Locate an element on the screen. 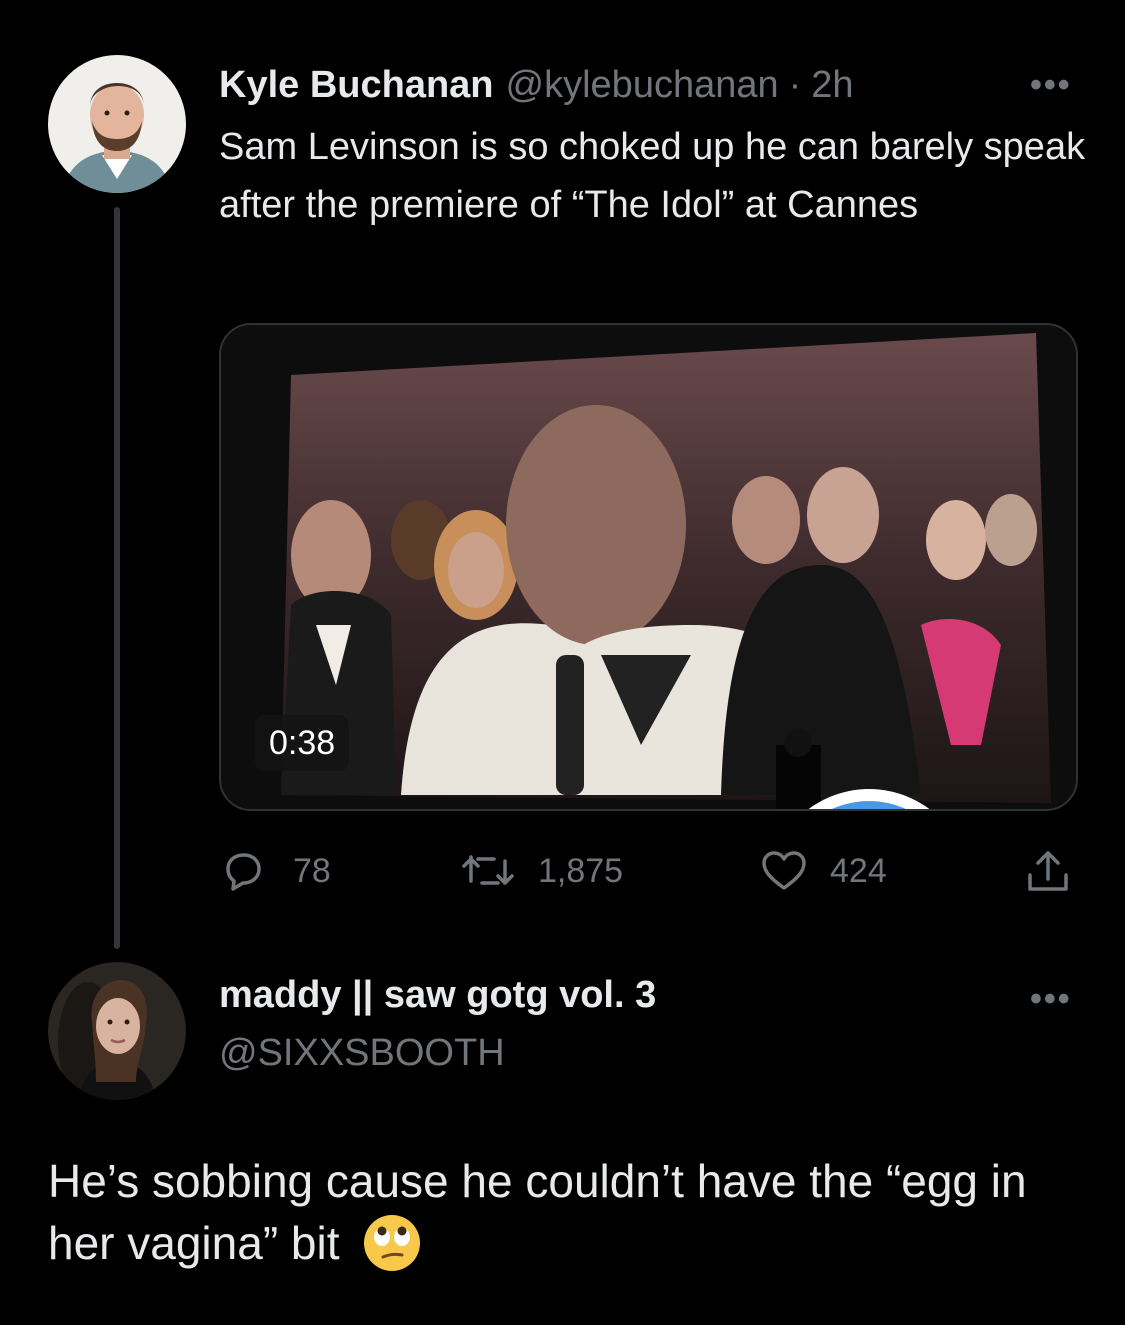  reply-icon is located at coordinates (243, 872).